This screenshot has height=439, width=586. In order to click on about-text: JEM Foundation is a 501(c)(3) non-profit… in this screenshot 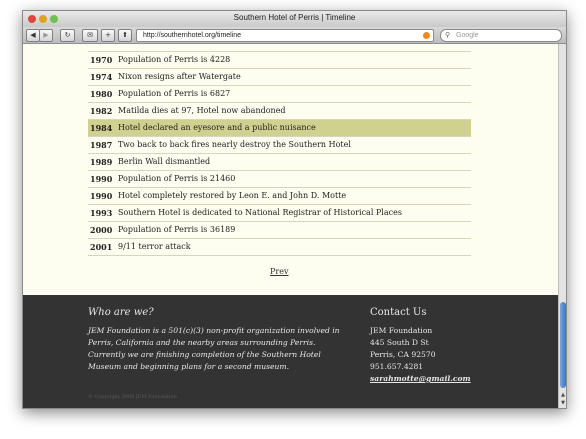, I will do `click(214, 348)`.